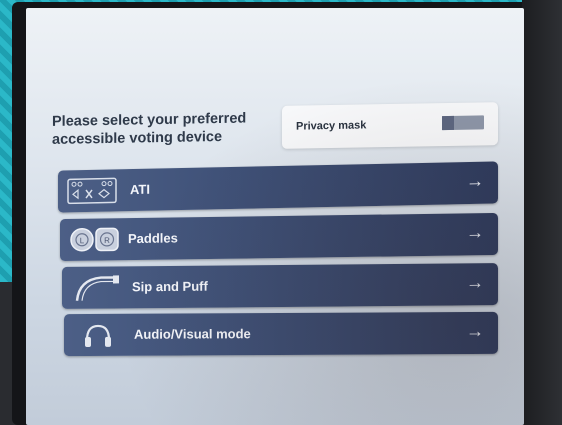 The height and width of the screenshot is (425, 562). I want to click on privacy-mask-card: Privacy mask, so click(390, 125).